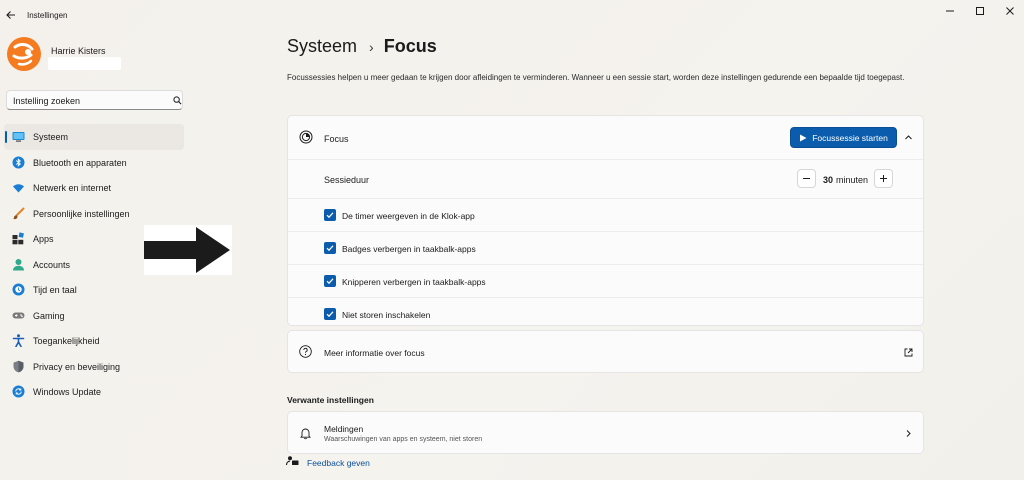 The height and width of the screenshot is (480, 1024). I want to click on option-label: Badges verbergen in taakbalk-apps, so click(409, 249).